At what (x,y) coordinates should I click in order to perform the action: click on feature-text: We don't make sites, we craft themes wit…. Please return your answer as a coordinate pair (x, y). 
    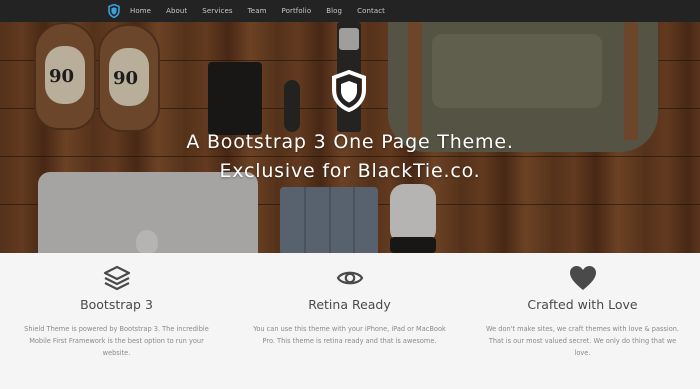
    Looking at the image, I should click on (582, 341).